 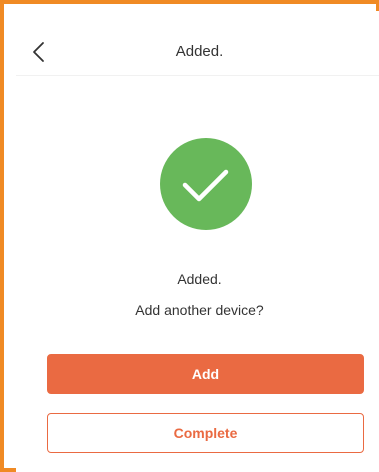 I want to click on check-circle-icon, so click(x=206, y=184).